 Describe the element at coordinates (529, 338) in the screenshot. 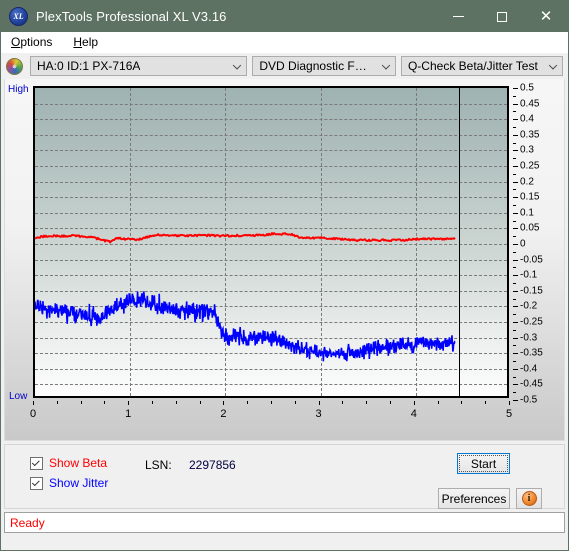

I see `y-axis-tick-label: -0.3` at that location.